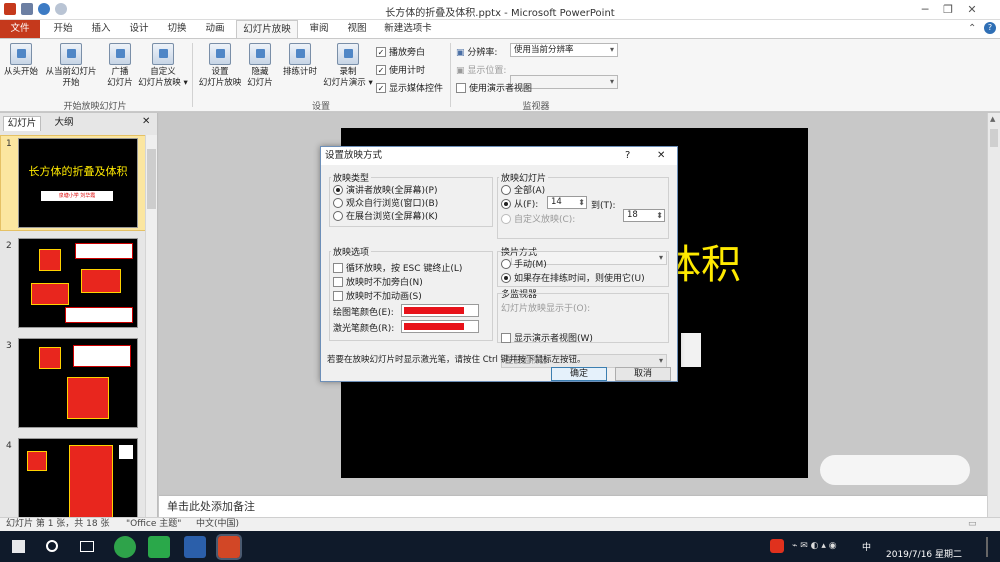  I want to click on editor-scrollbar: ▲, so click(993, 315).